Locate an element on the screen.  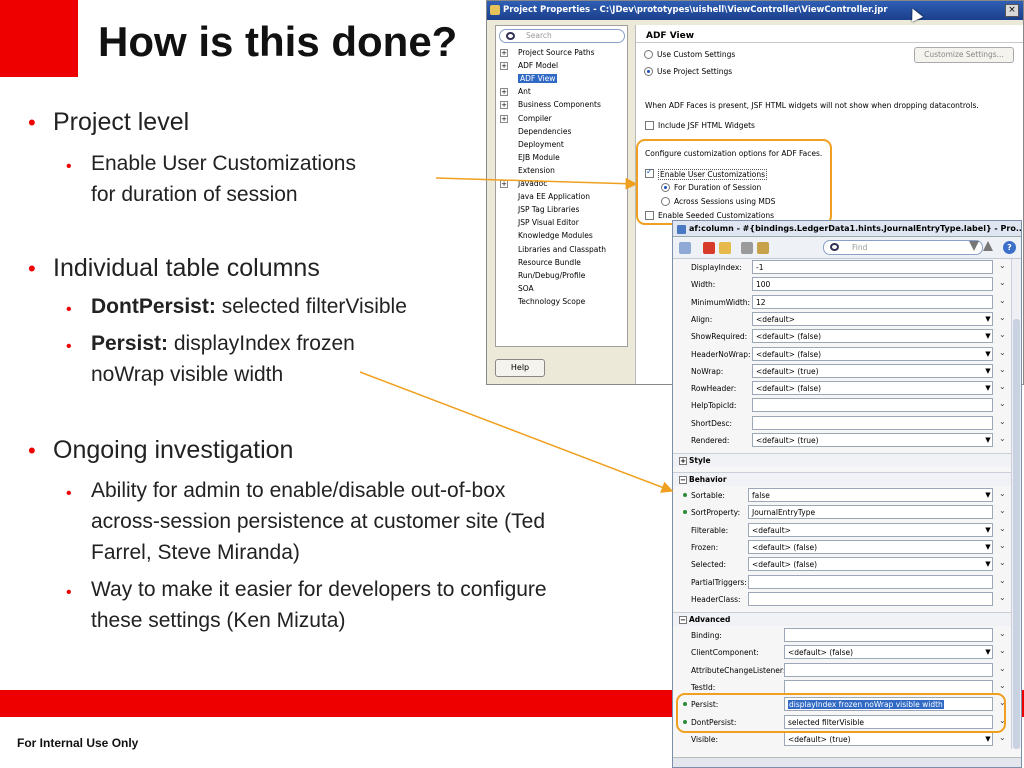
search-input: Search is located at coordinates (562, 36).